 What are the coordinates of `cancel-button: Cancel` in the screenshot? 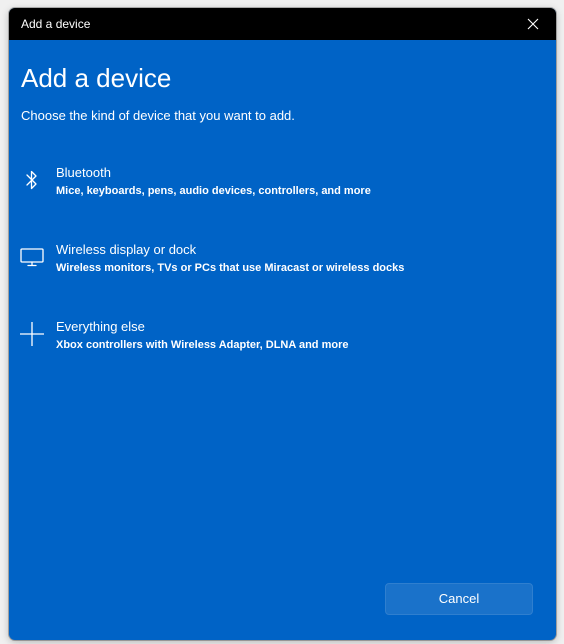 It's located at (459, 599).